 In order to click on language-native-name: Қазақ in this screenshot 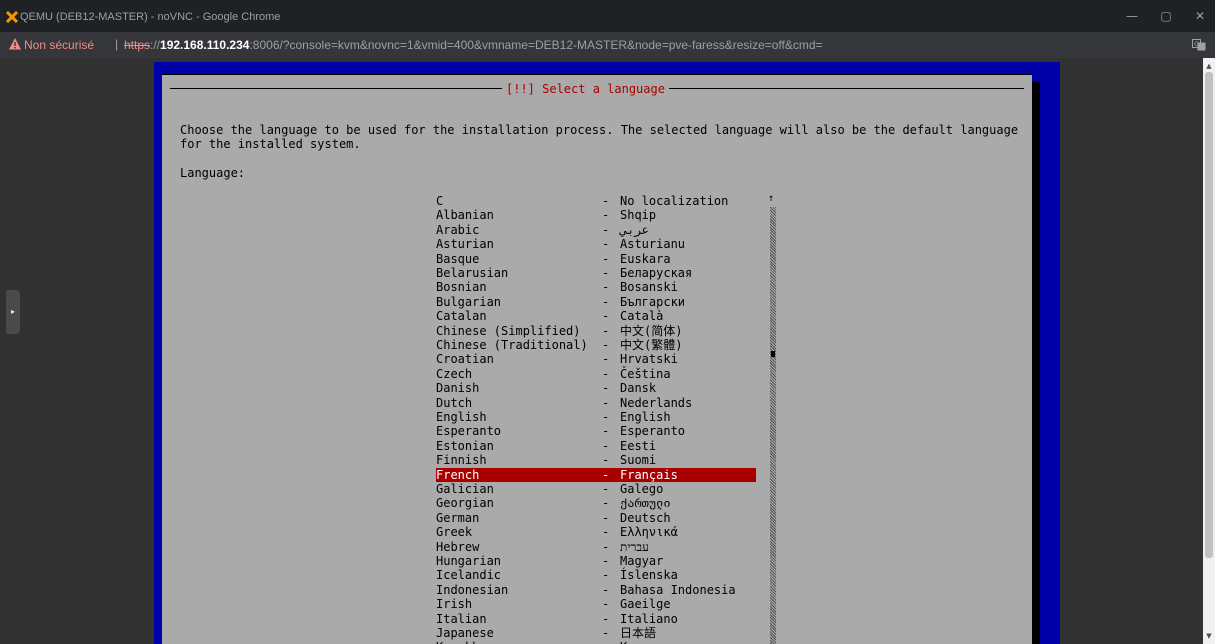, I will do `click(638, 642)`.